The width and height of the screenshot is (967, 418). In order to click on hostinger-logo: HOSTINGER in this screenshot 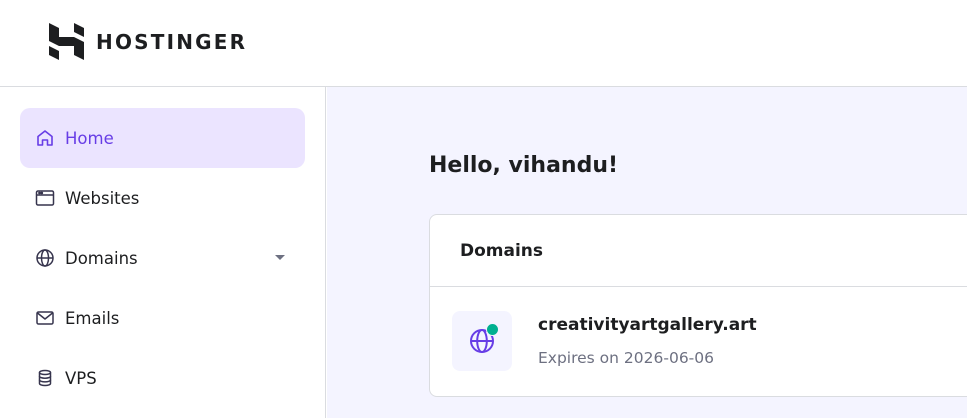, I will do `click(148, 41)`.